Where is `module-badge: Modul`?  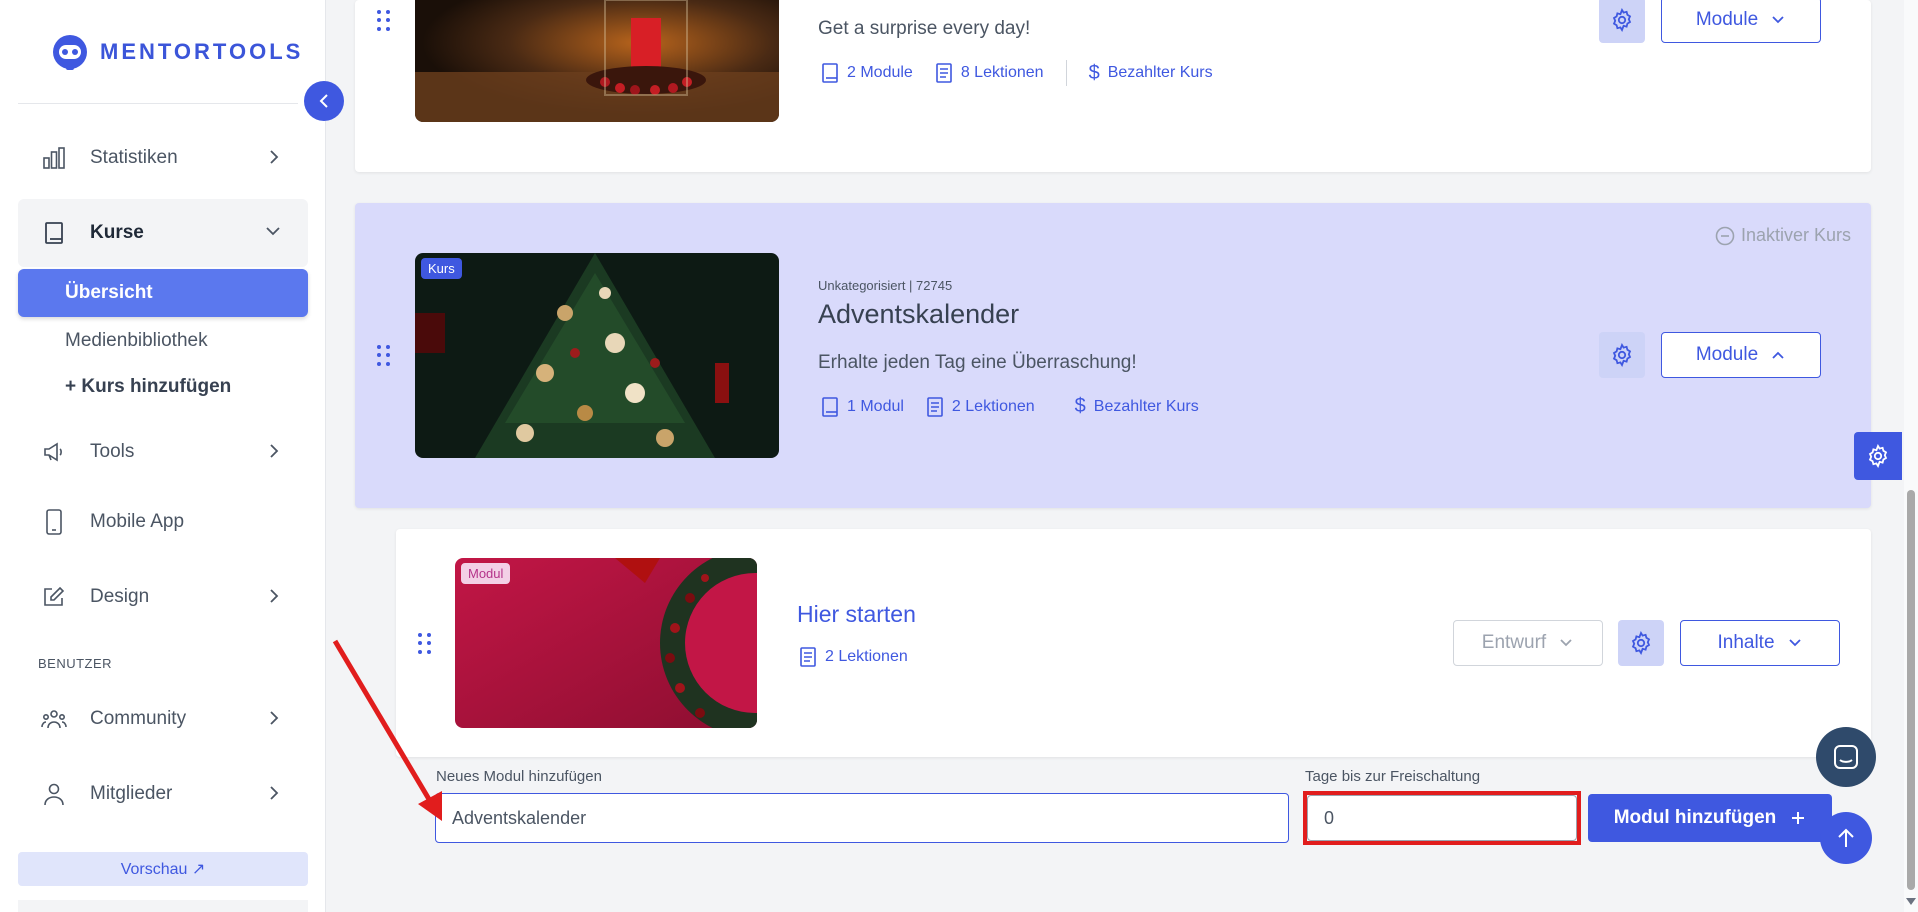 module-badge: Modul is located at coordinates (486, 573).